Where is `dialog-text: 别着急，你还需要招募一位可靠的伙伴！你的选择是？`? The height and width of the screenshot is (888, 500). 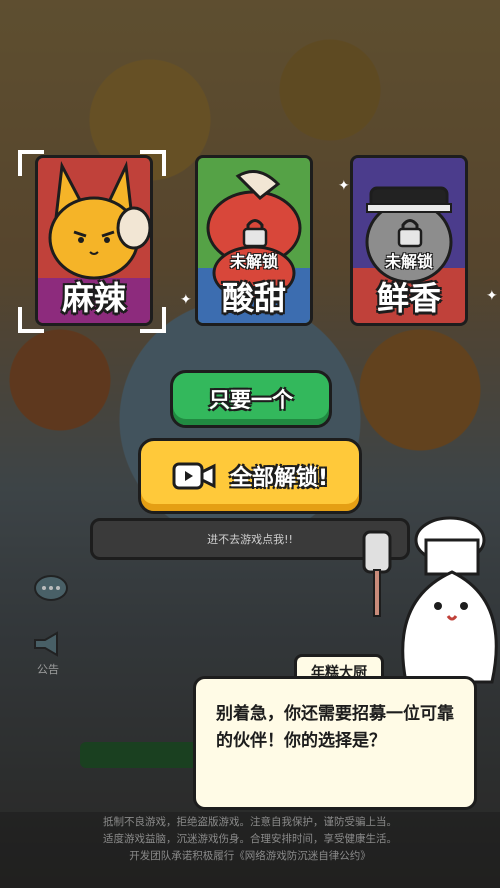 dialog-text: 别着急，你还需要招募一位可靠的伙伴！你的选择是？ is located at coordinates (335, 727).